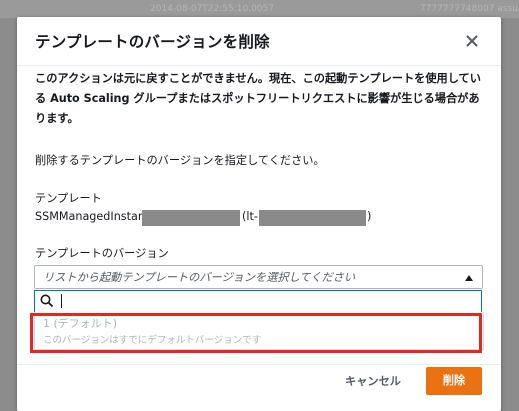 Image resolution: width=519 pixels, height=411 pixels. I want to click on select-placeholder: リストから起動テンプレートのバージョンを選択してください, so click(199, 277).